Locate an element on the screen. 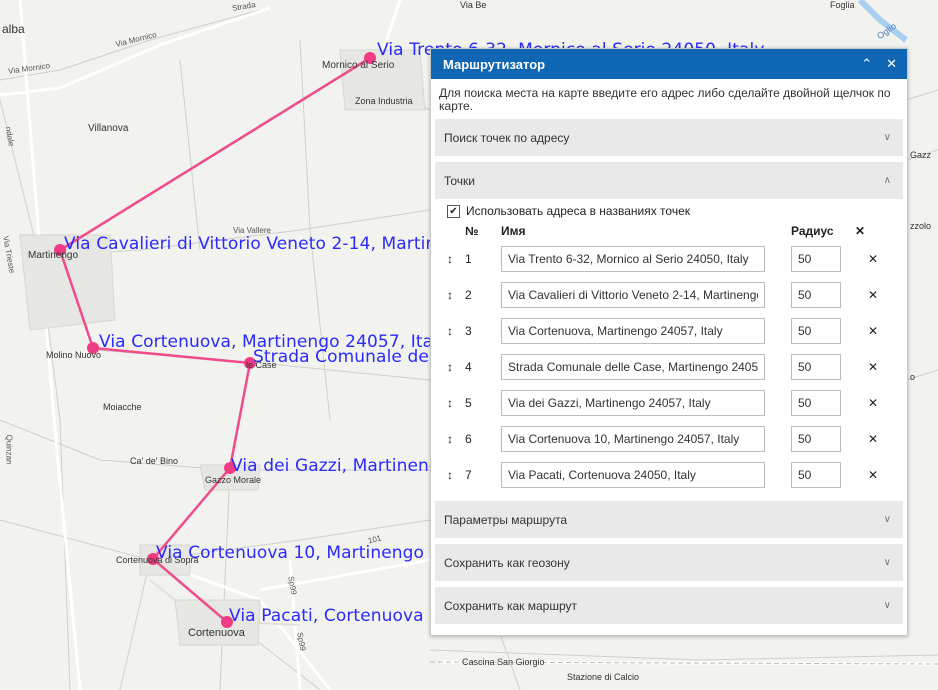  point-number: 4 is located at coordinates (468, 367).